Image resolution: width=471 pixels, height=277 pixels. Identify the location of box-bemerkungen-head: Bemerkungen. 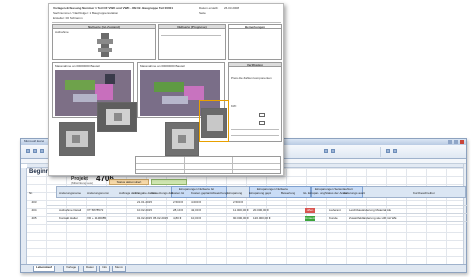
(255, 27).